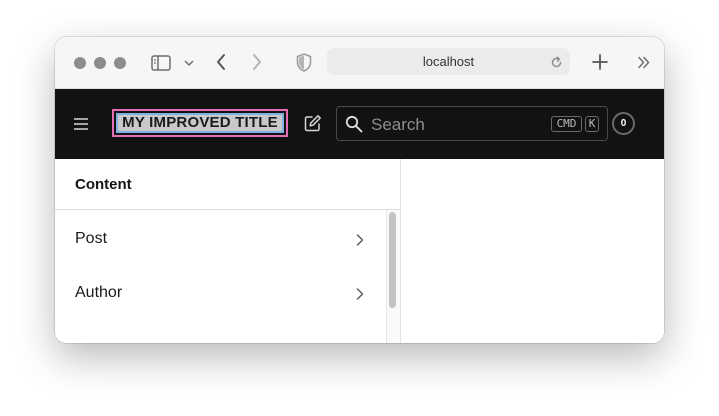  I want to click on new-tab-icon, so click(600, 62).